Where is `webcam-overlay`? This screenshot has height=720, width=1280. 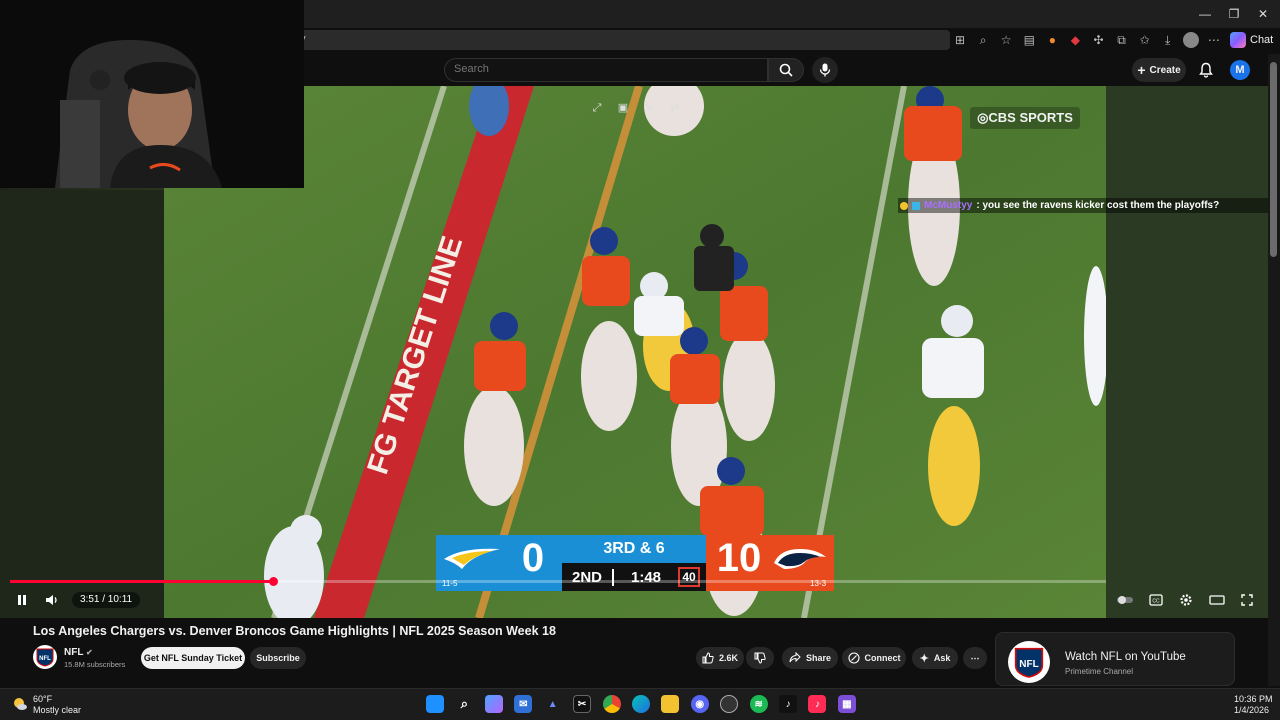
webcam-overlay is located at coordinates (152, 94).